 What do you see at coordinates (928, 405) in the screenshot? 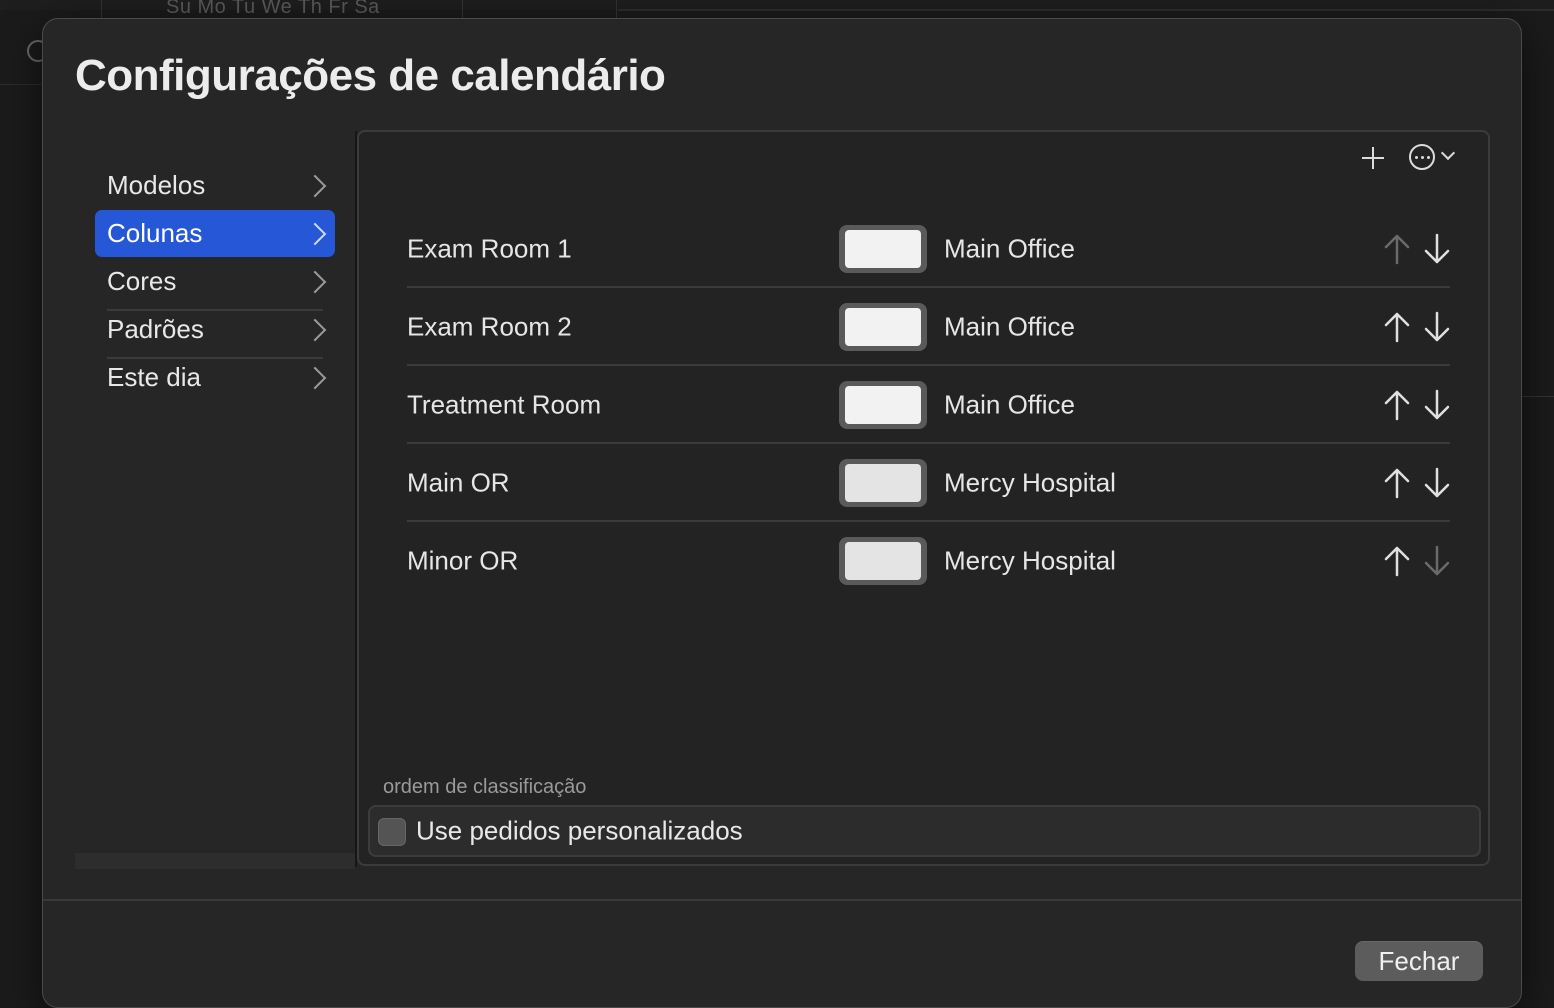
I see `column-row: Treatment Room Main Office` at bounding box center [928, 405].